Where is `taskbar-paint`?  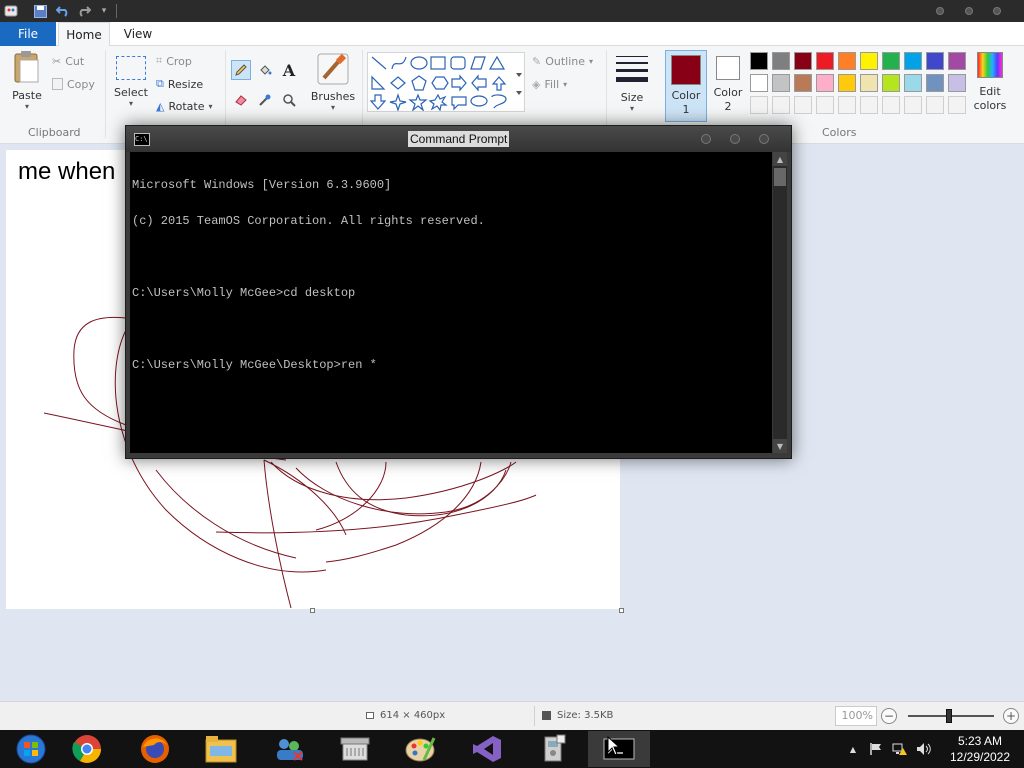
taskbar-paint is located at coordinates (421, 749).